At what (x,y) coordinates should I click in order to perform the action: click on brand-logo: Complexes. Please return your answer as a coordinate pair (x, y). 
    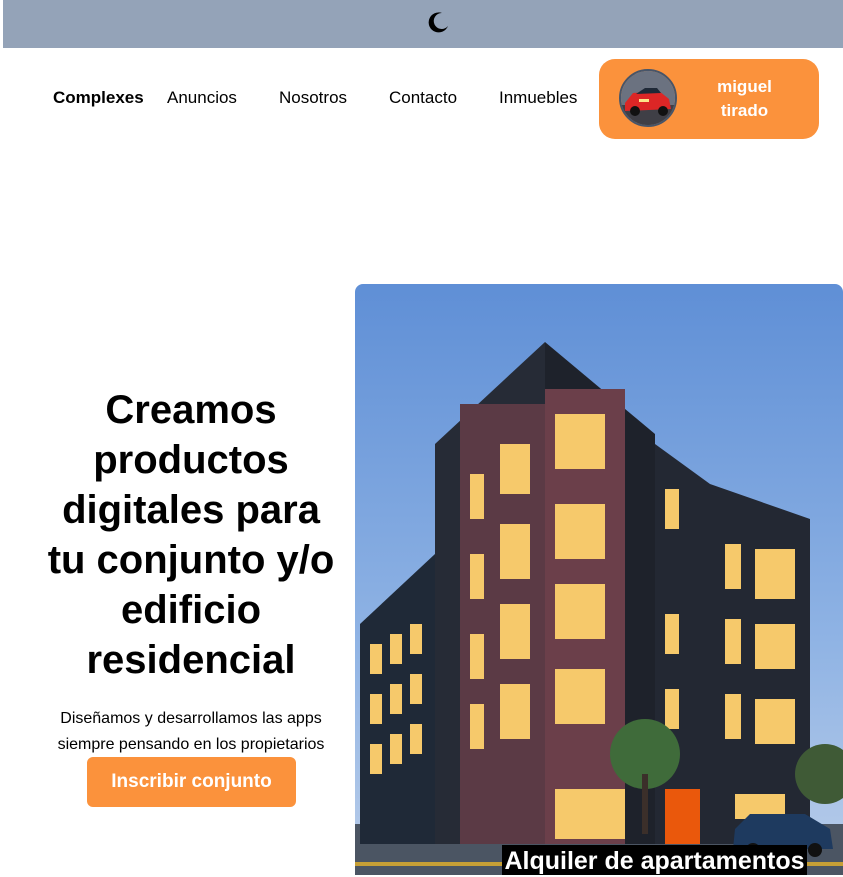
    Looking at the image, I should click on (98, 98).